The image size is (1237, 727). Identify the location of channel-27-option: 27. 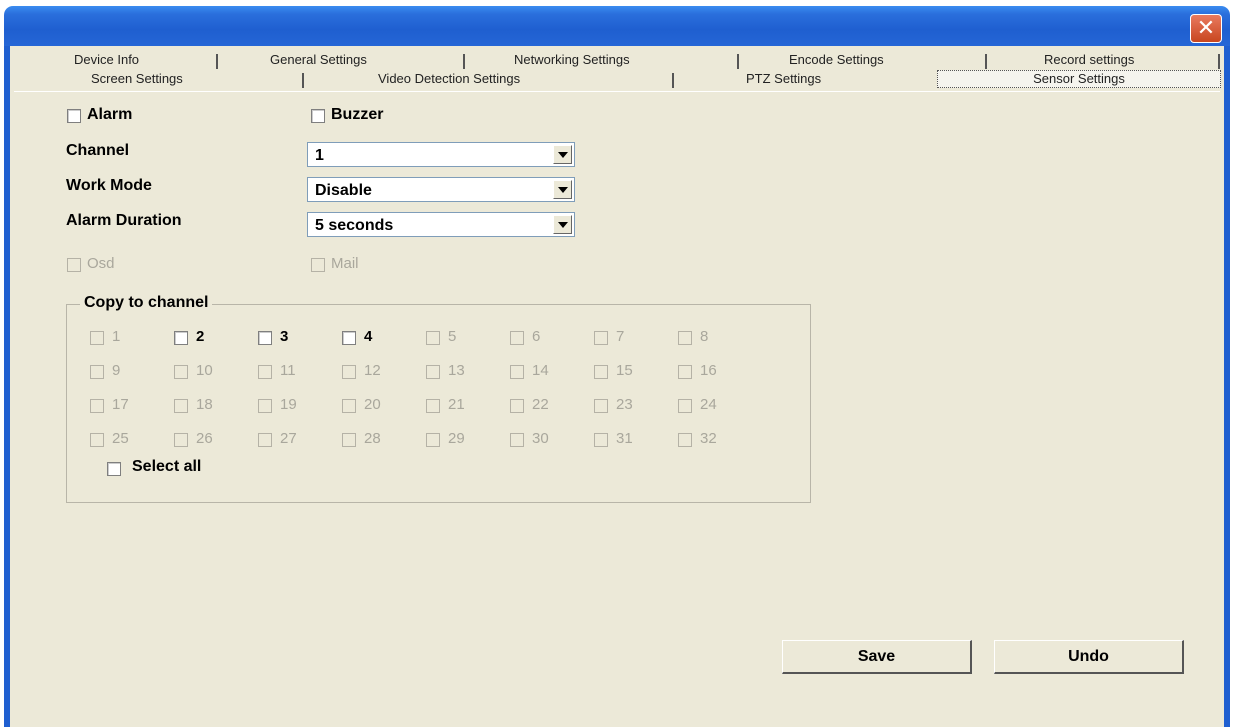
(298, 441).